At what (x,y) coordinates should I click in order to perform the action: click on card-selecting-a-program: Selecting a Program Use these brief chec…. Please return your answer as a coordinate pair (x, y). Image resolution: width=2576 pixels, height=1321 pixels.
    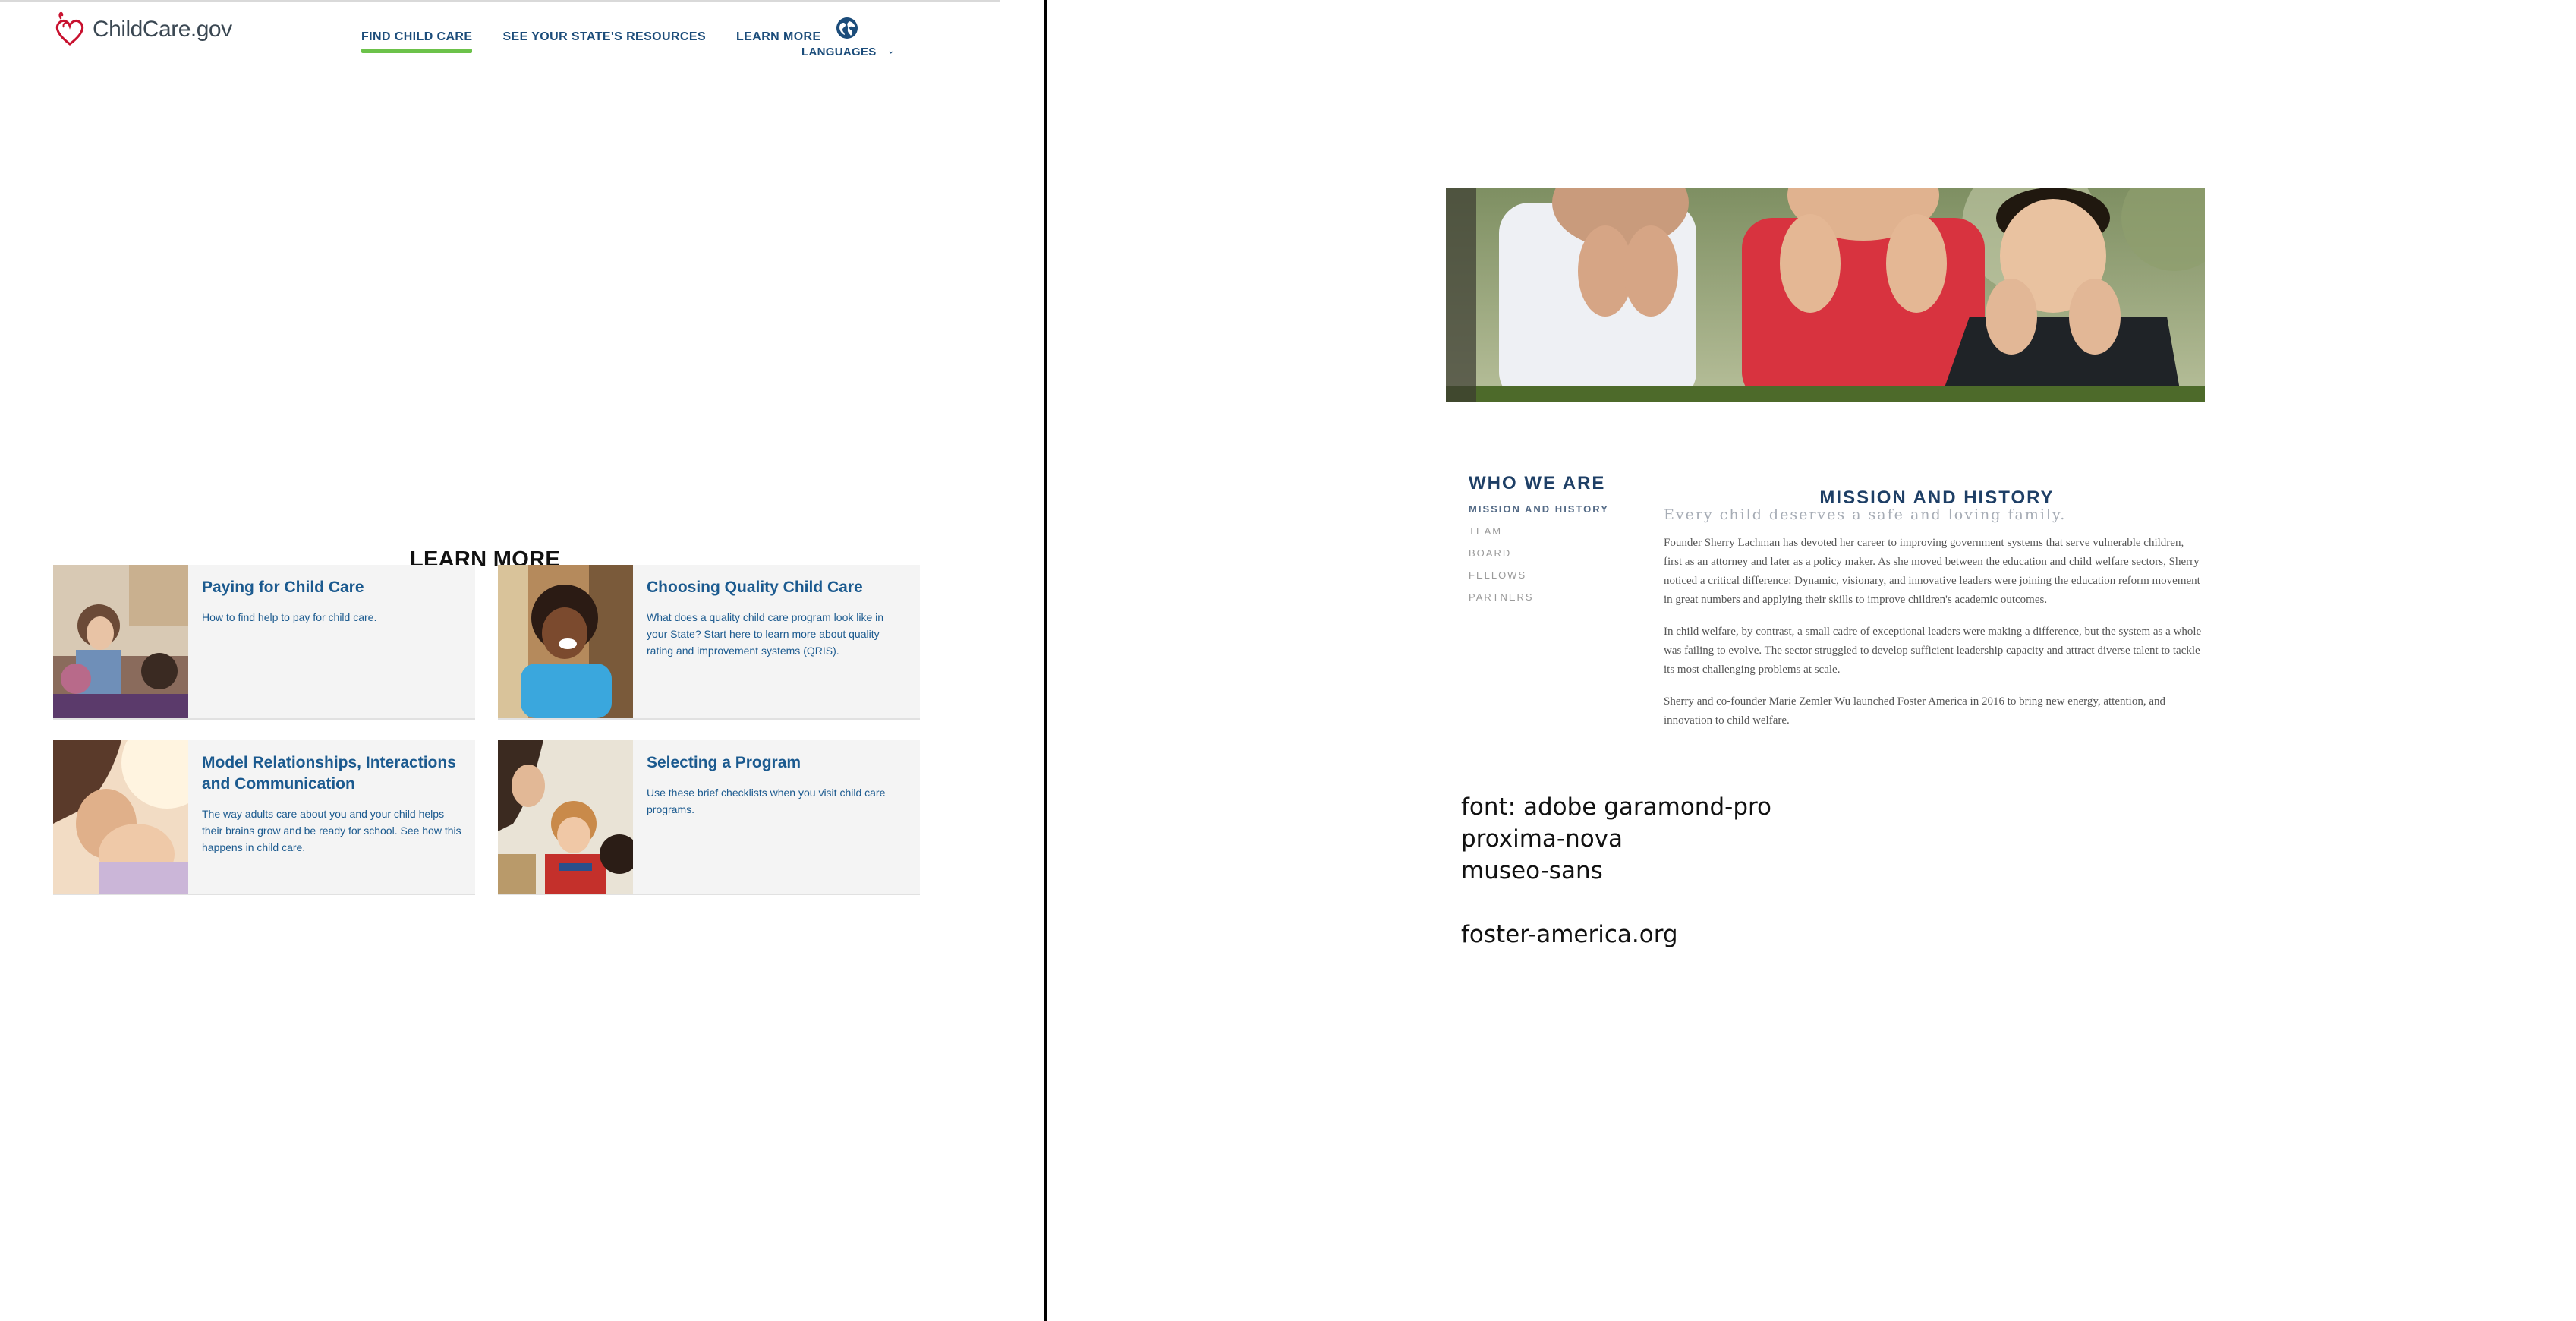
    Looking at the image, I should click on (709, 818).